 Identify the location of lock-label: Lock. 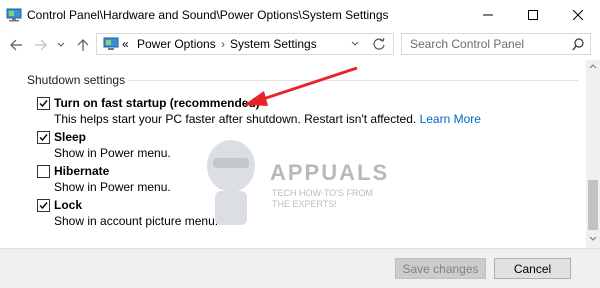
(68, 205).